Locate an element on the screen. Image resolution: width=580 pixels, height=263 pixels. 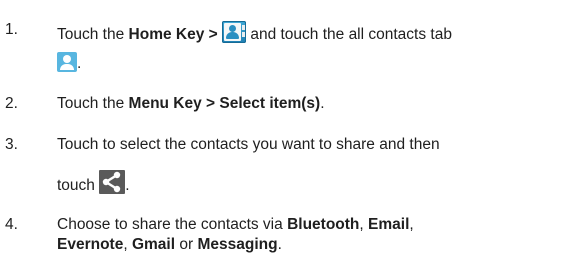
step-number: 1. is located at coordinates (11, 29).